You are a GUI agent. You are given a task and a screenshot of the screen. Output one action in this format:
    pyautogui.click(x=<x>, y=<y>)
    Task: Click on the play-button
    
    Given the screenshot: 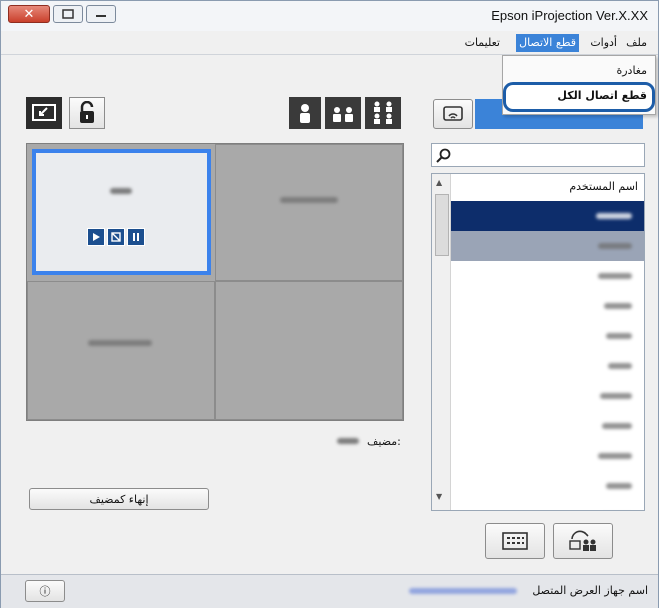 What is the action you would take?
    pyautogui.click(x=96, y=237)
    